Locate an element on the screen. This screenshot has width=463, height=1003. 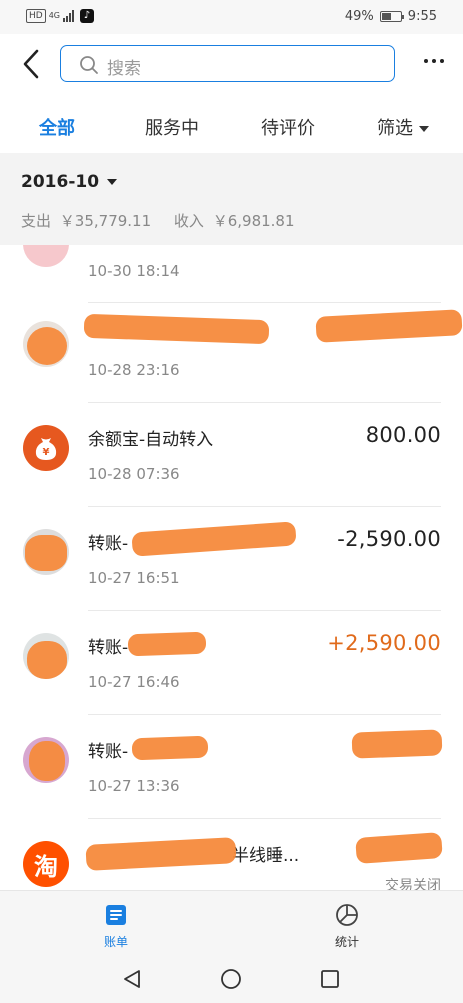
more-button is located at coordinates (434, 61).